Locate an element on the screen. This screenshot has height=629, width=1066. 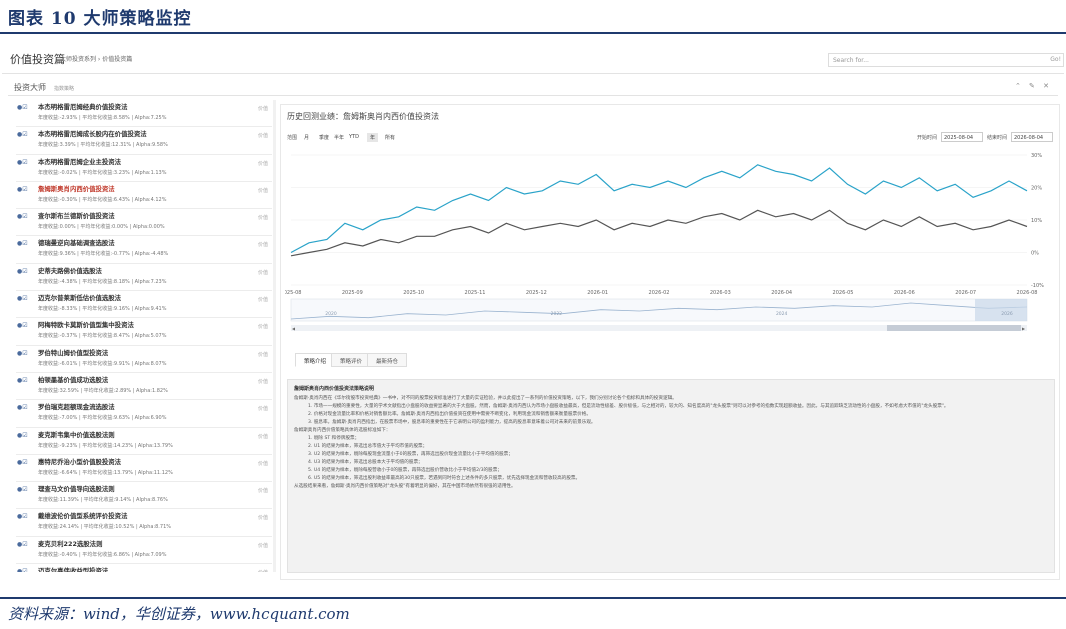
strategy-name: 查尔斯布兰德斯价值投资法 is located at coordinates (76, 216).